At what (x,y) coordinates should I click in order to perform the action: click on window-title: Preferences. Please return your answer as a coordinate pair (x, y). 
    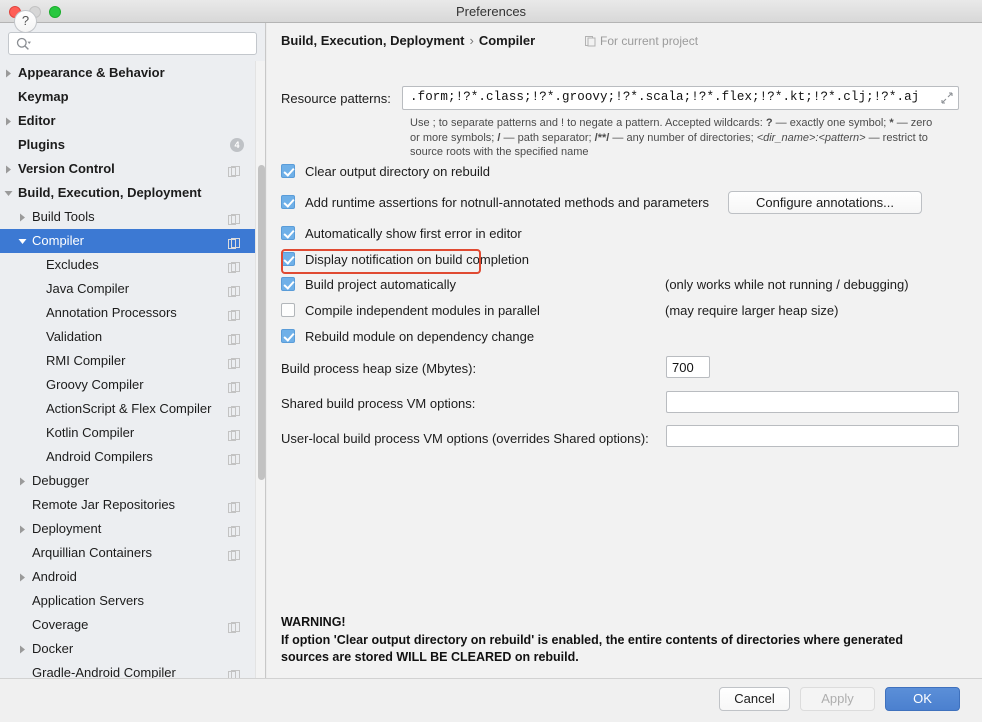
    Looking at the image, I should click on (491, 11).